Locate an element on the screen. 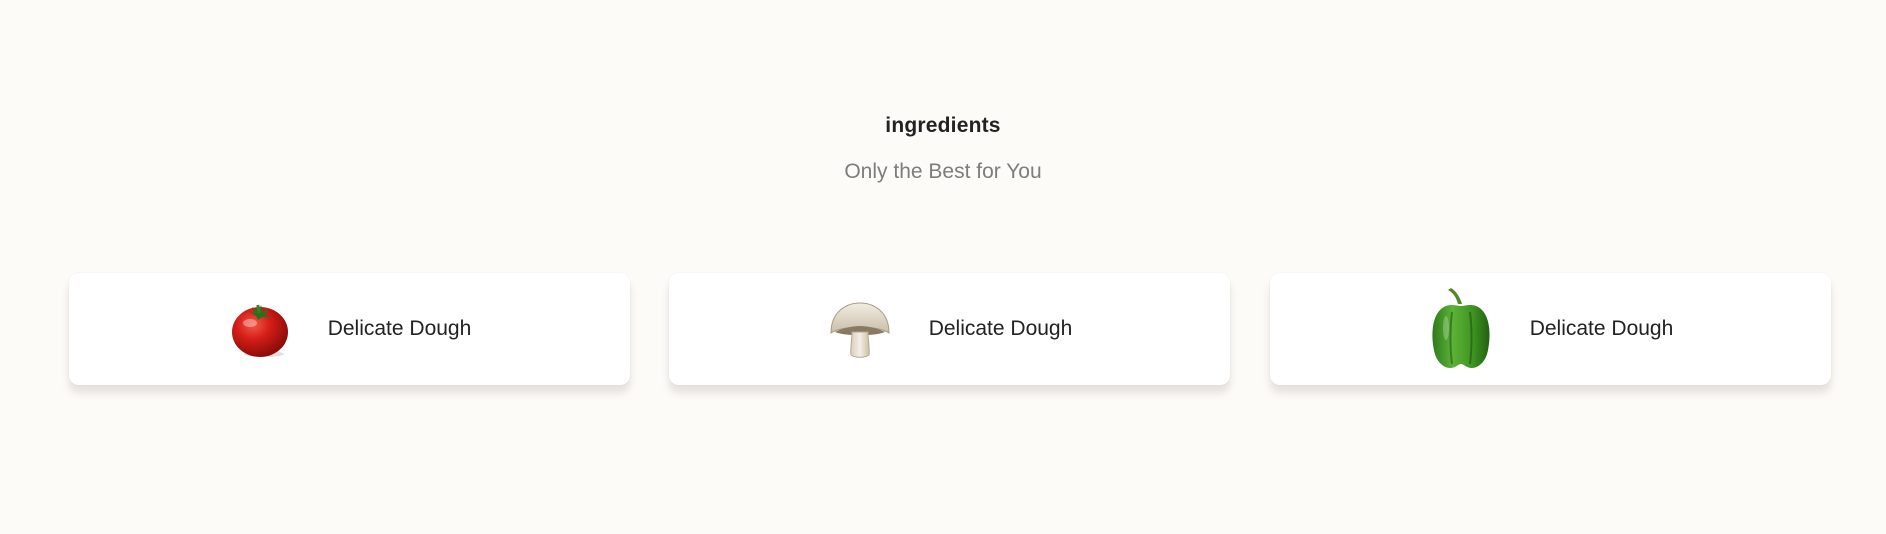  section-subtitle: Only the Best for You is located at coordinates (943, 171).